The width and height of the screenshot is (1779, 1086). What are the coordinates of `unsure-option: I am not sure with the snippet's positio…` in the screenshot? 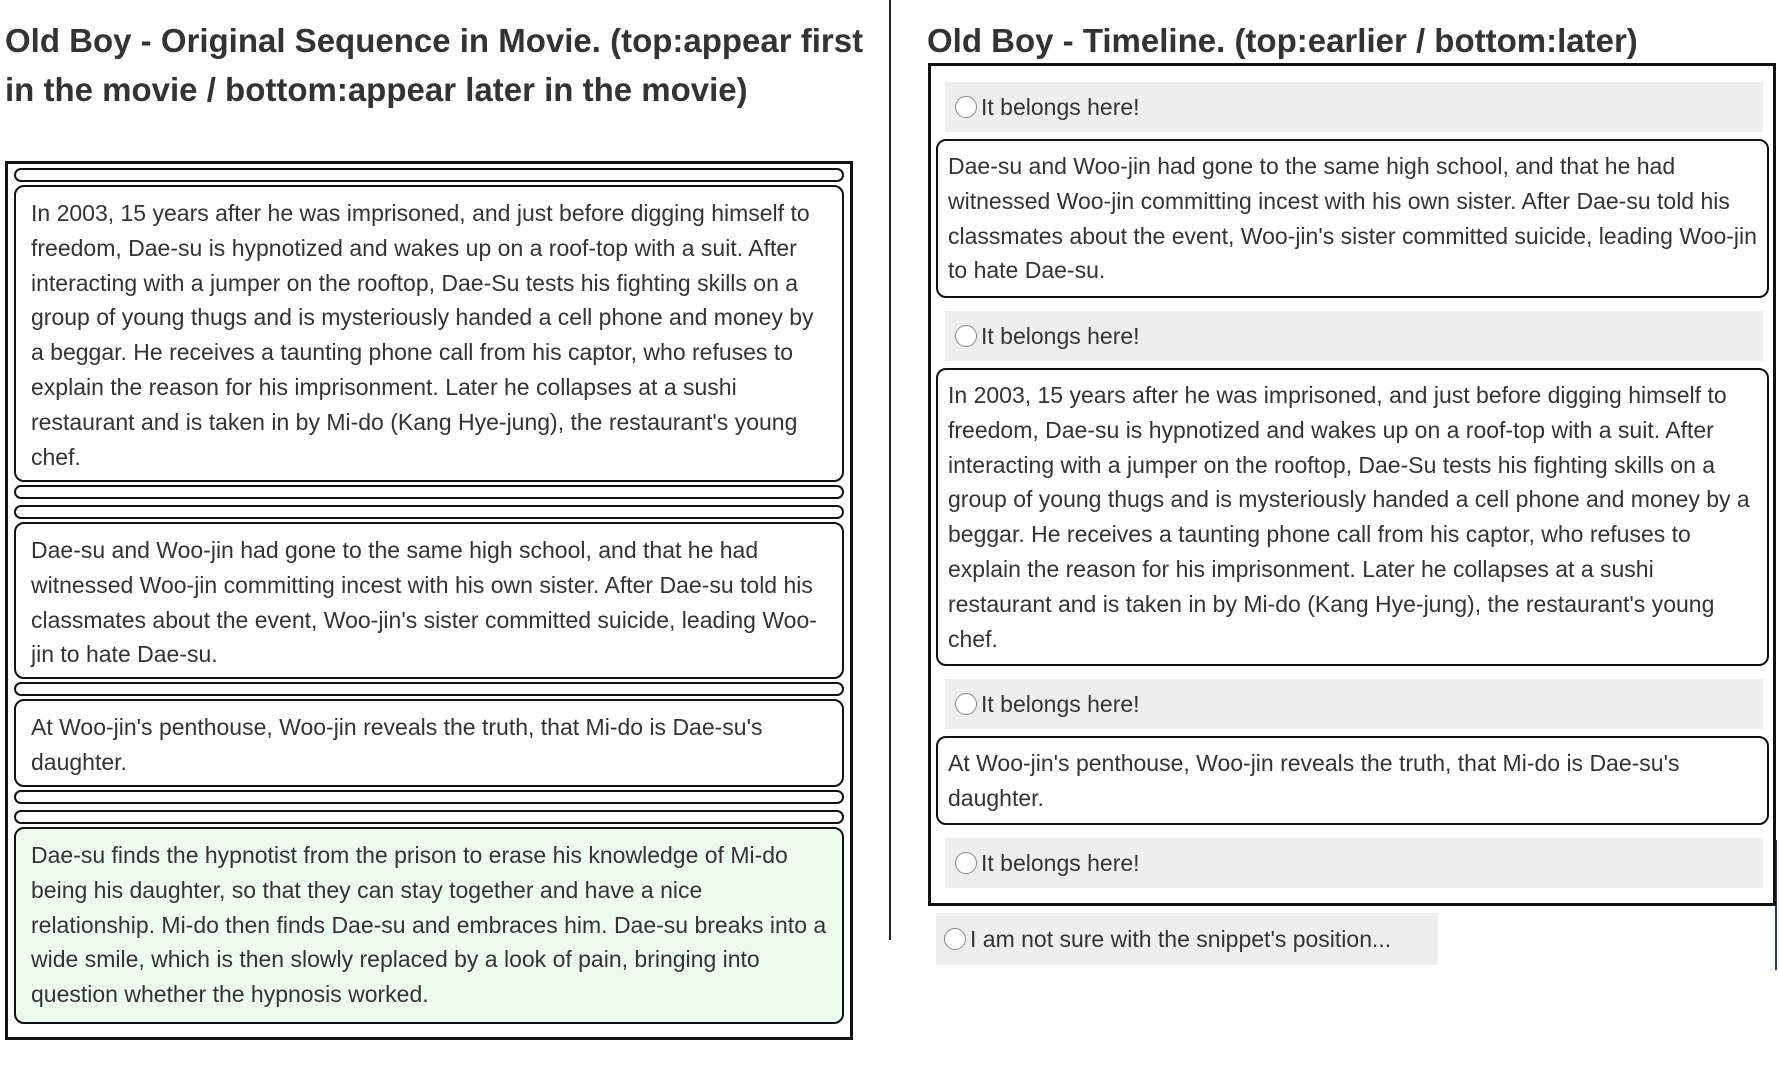 It's located at (1187, 939).